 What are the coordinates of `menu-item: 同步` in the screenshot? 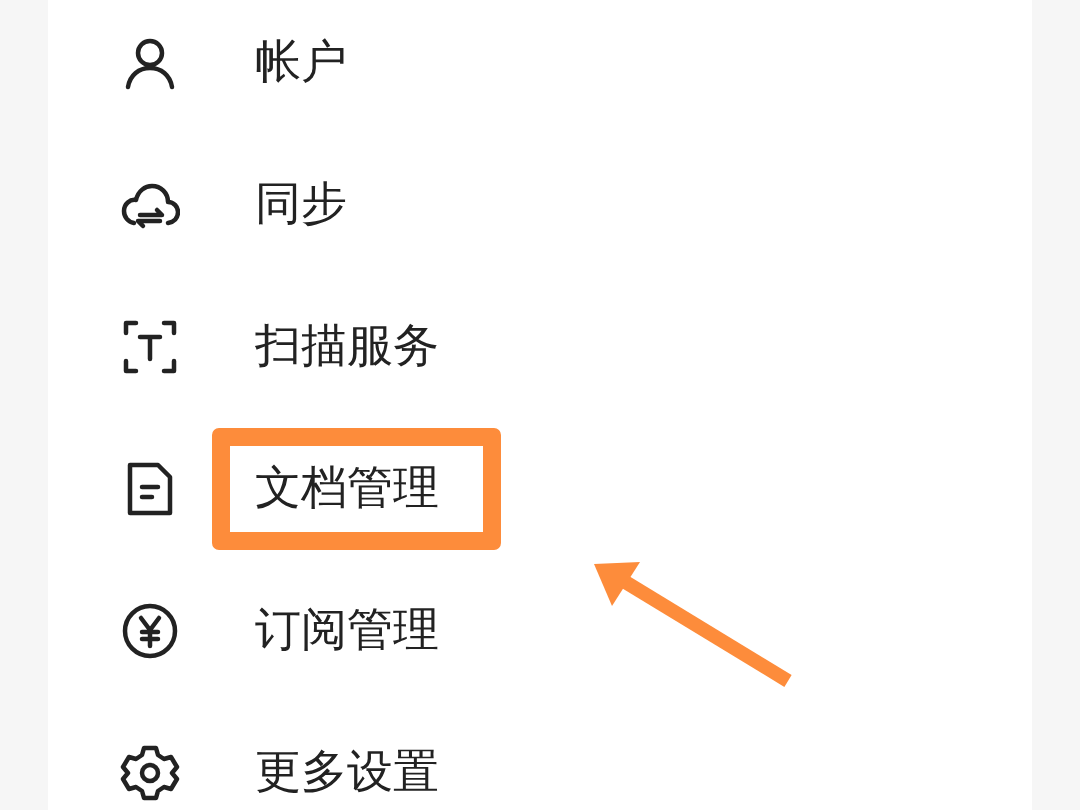 It's located at (310, 205).